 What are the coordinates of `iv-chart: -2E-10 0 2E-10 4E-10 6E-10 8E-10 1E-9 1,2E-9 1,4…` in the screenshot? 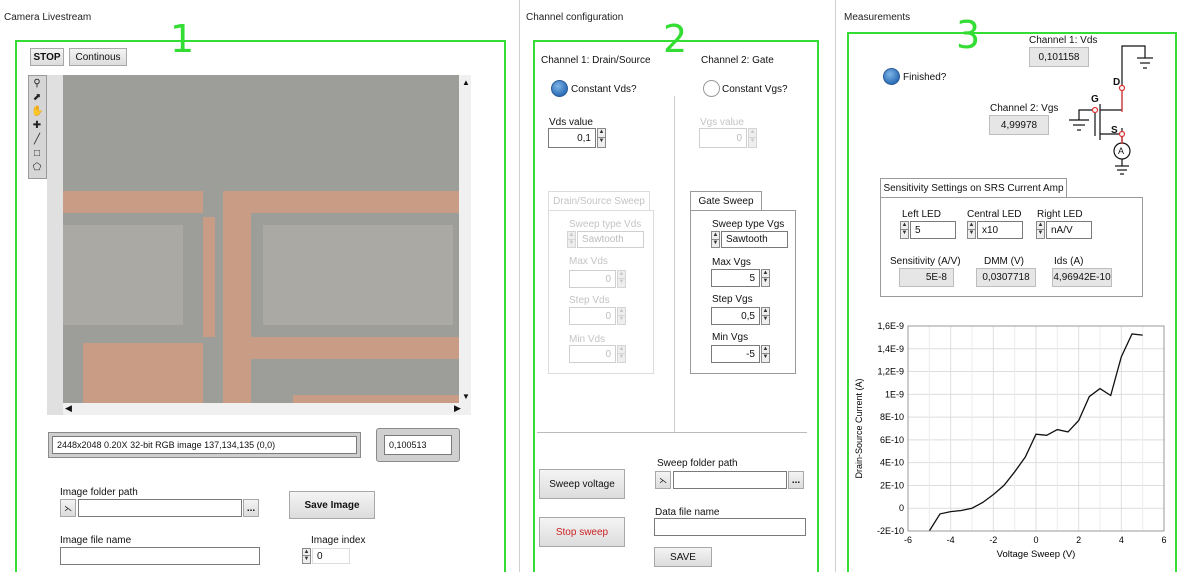 It's located at (1010, 444).